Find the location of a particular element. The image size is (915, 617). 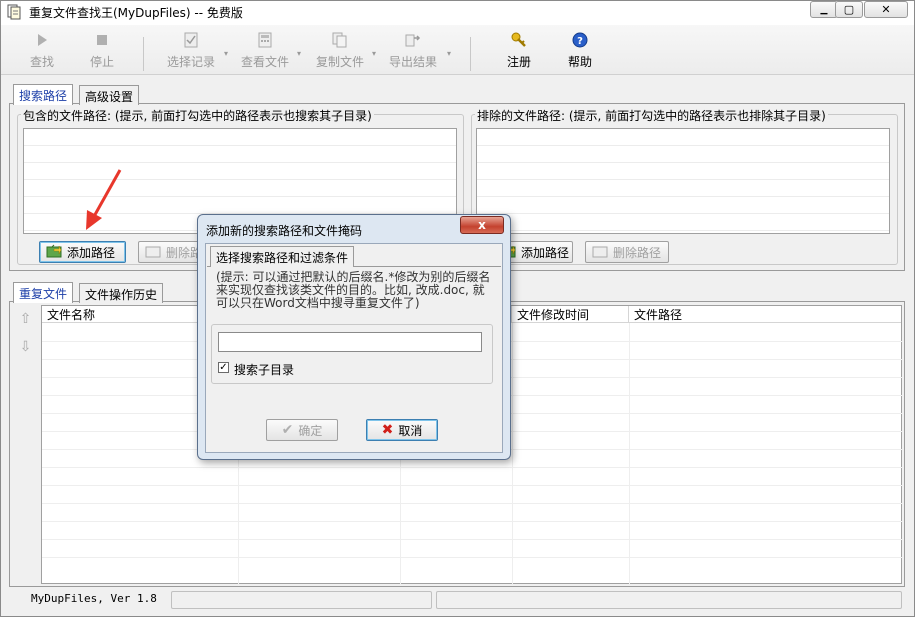

column-header-file-path: 文件路径 is located at coordinates (765, 314).